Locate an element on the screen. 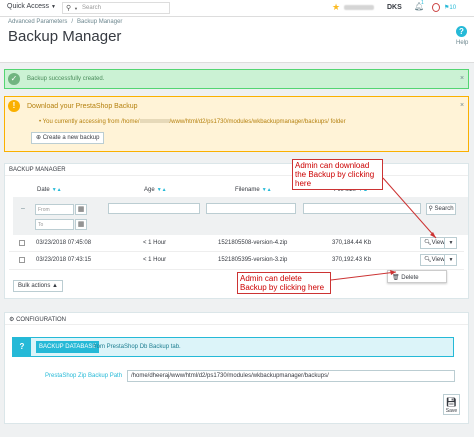 This screenshot has height=437, width=474. delete-annotation: Admin can delete Backup by clicking here is located at coordinates (284, 283).